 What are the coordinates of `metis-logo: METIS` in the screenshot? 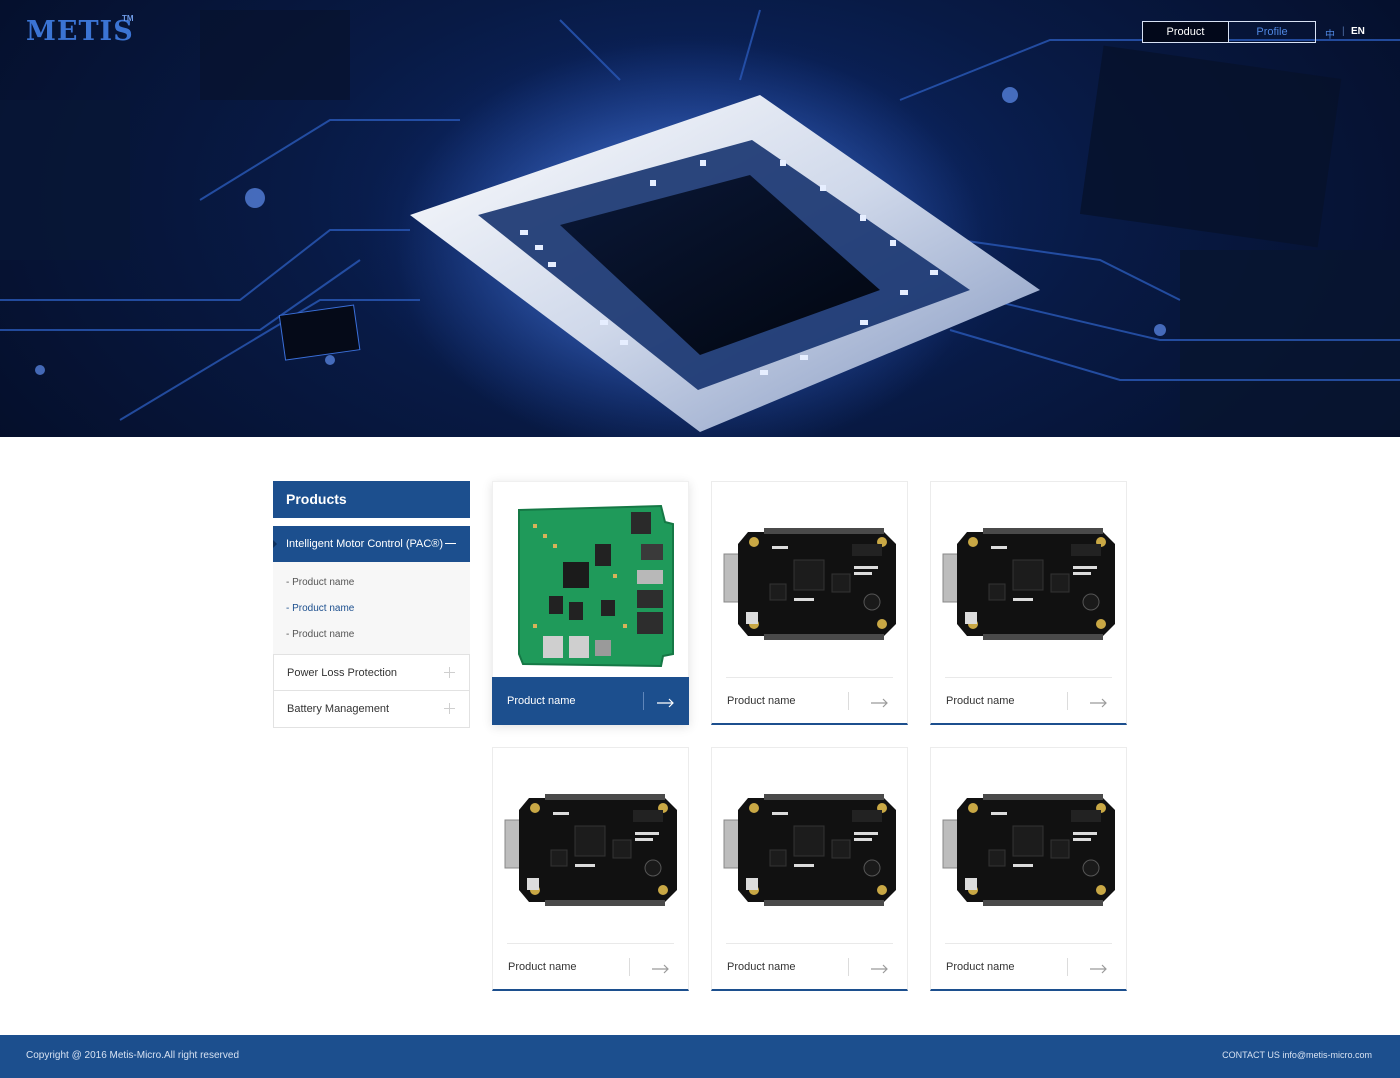 It's located at (80, 31).